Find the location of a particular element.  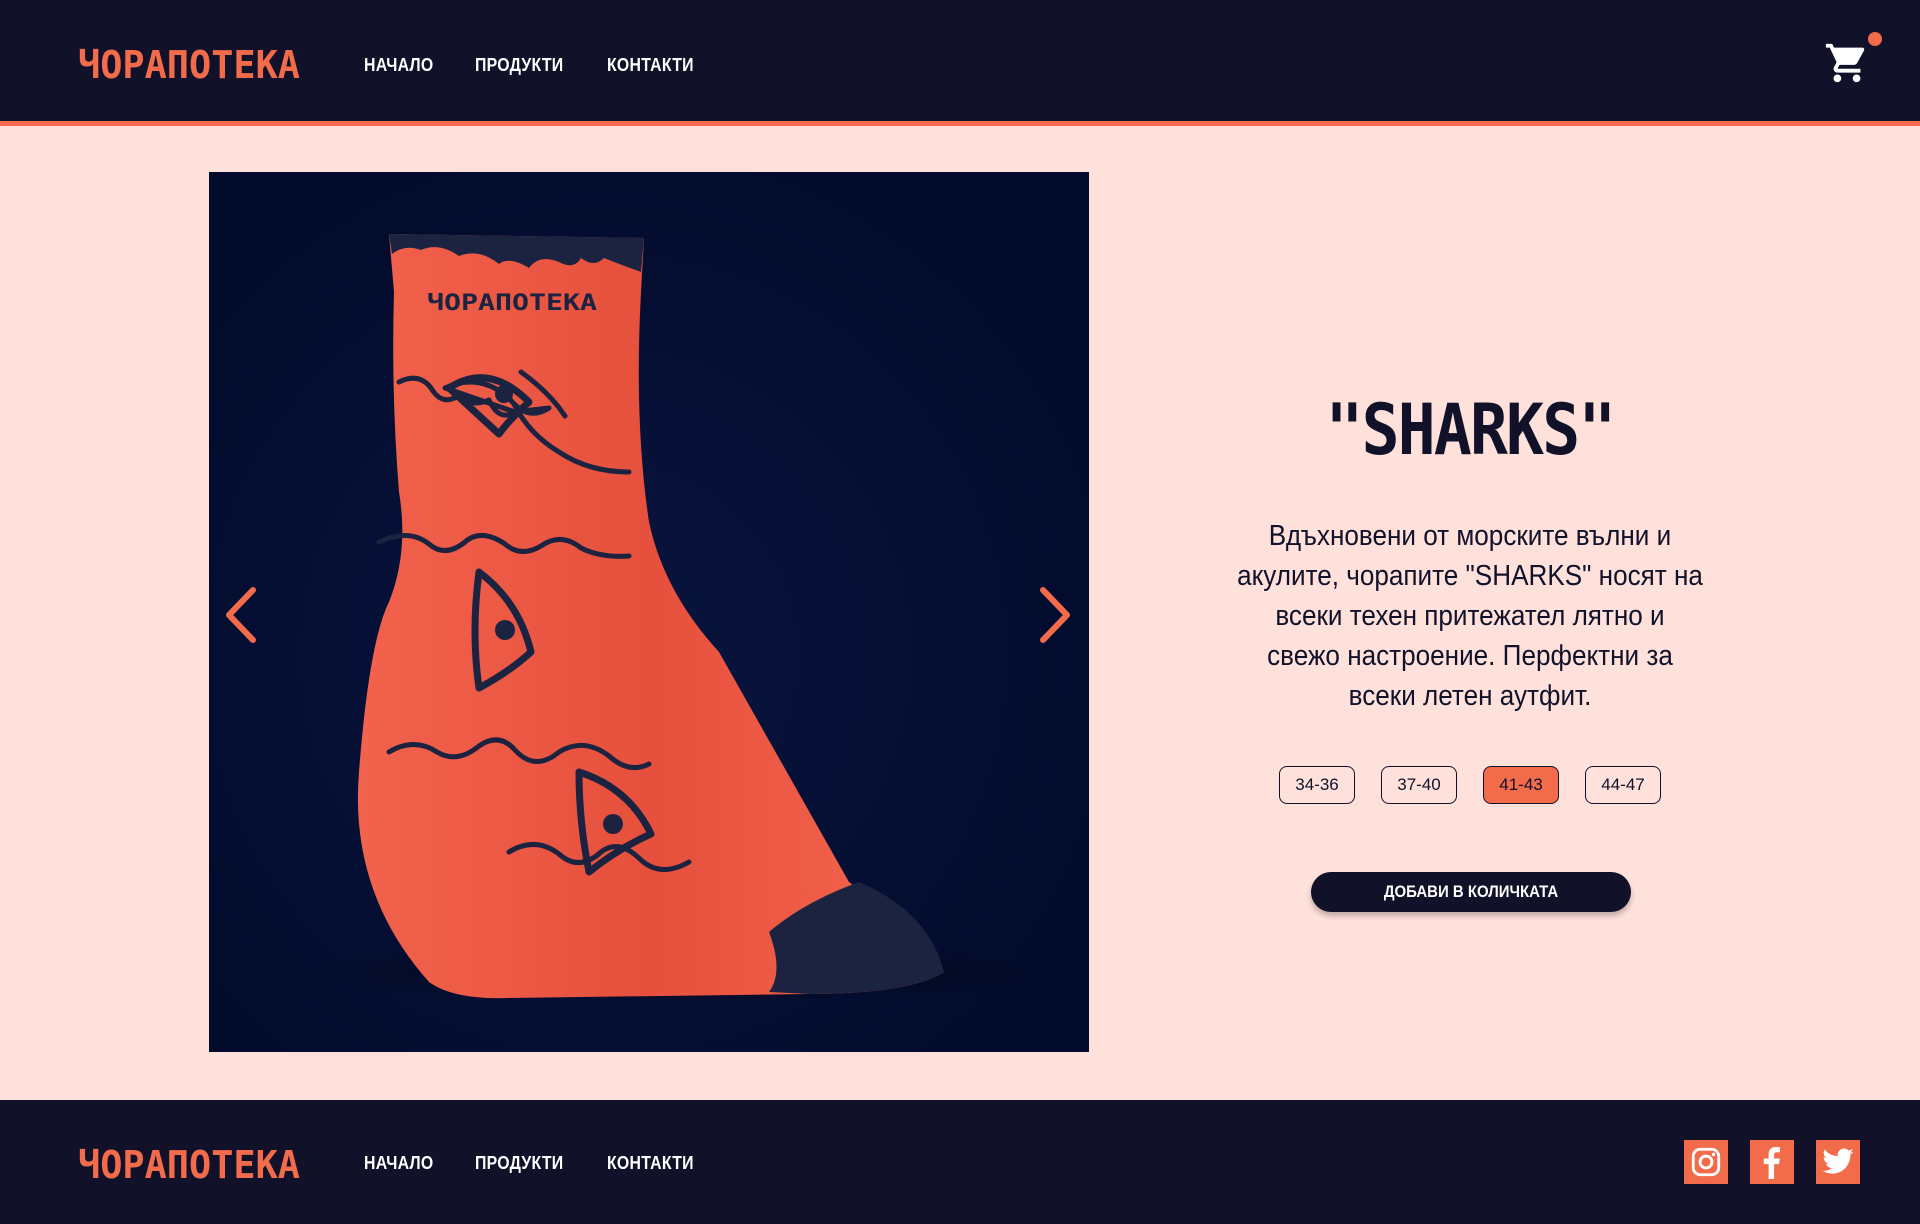

instagram-link is located at coordinates (1706, 1162).